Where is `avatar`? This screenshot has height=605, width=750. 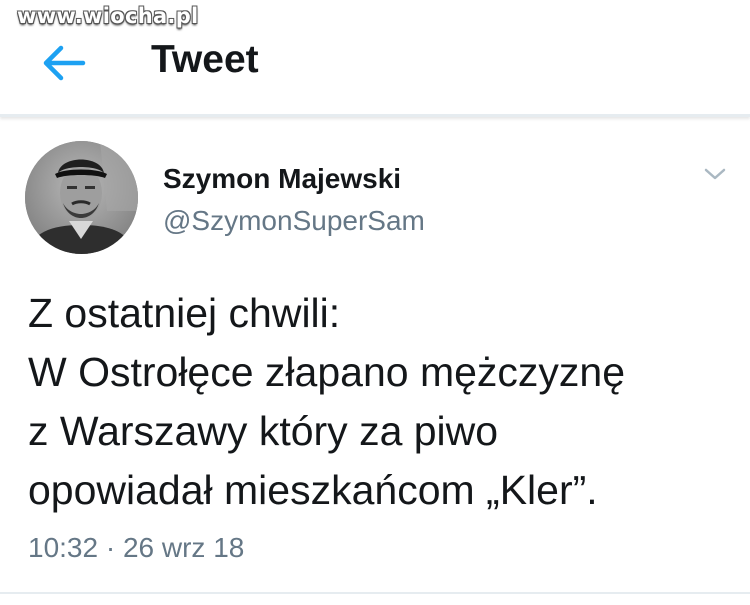 avatar is located at coordinates (81, 197).